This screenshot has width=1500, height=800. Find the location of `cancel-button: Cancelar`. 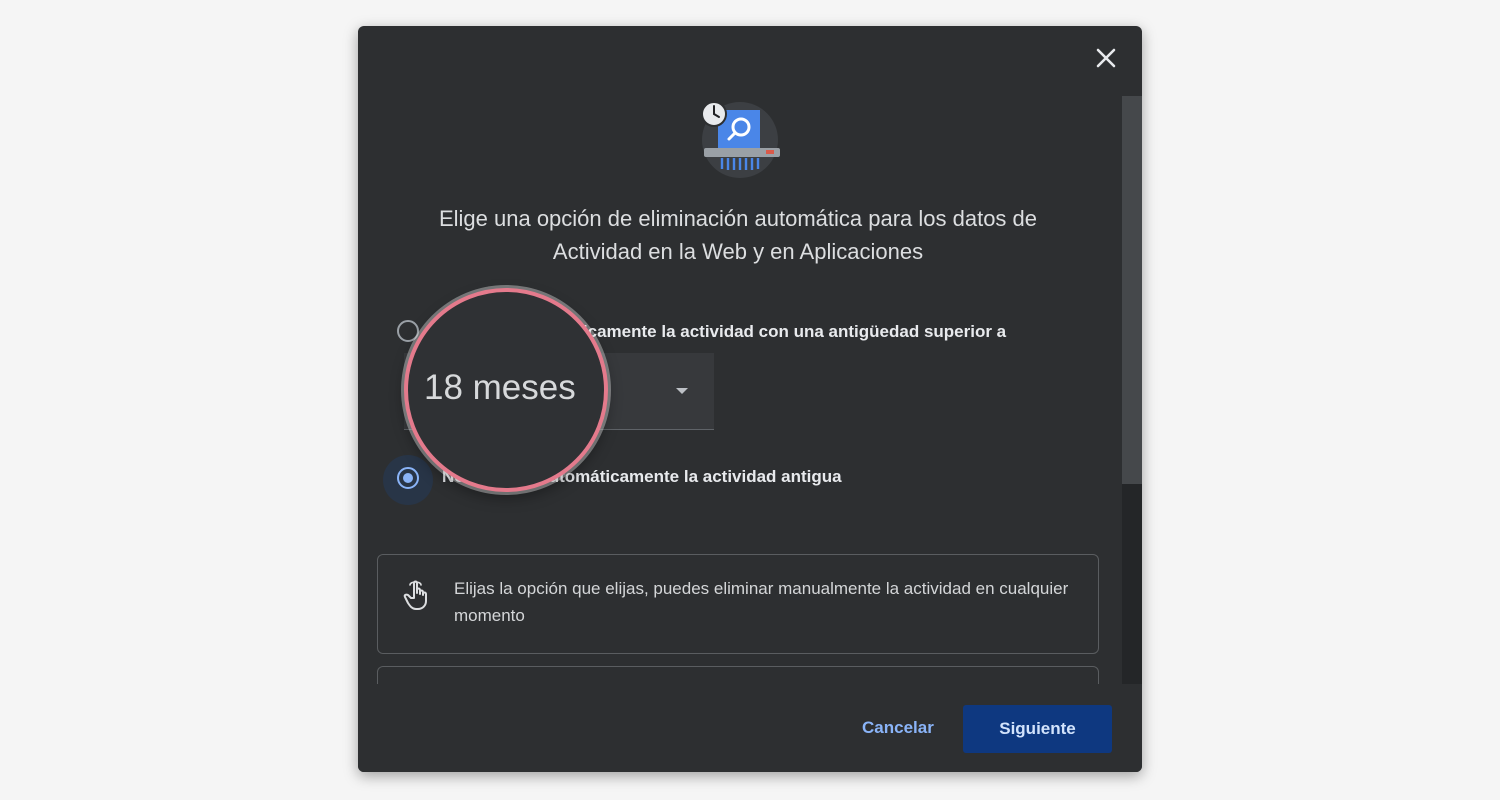

cancel-button: Cancelar is located at coordinates (898, 728).